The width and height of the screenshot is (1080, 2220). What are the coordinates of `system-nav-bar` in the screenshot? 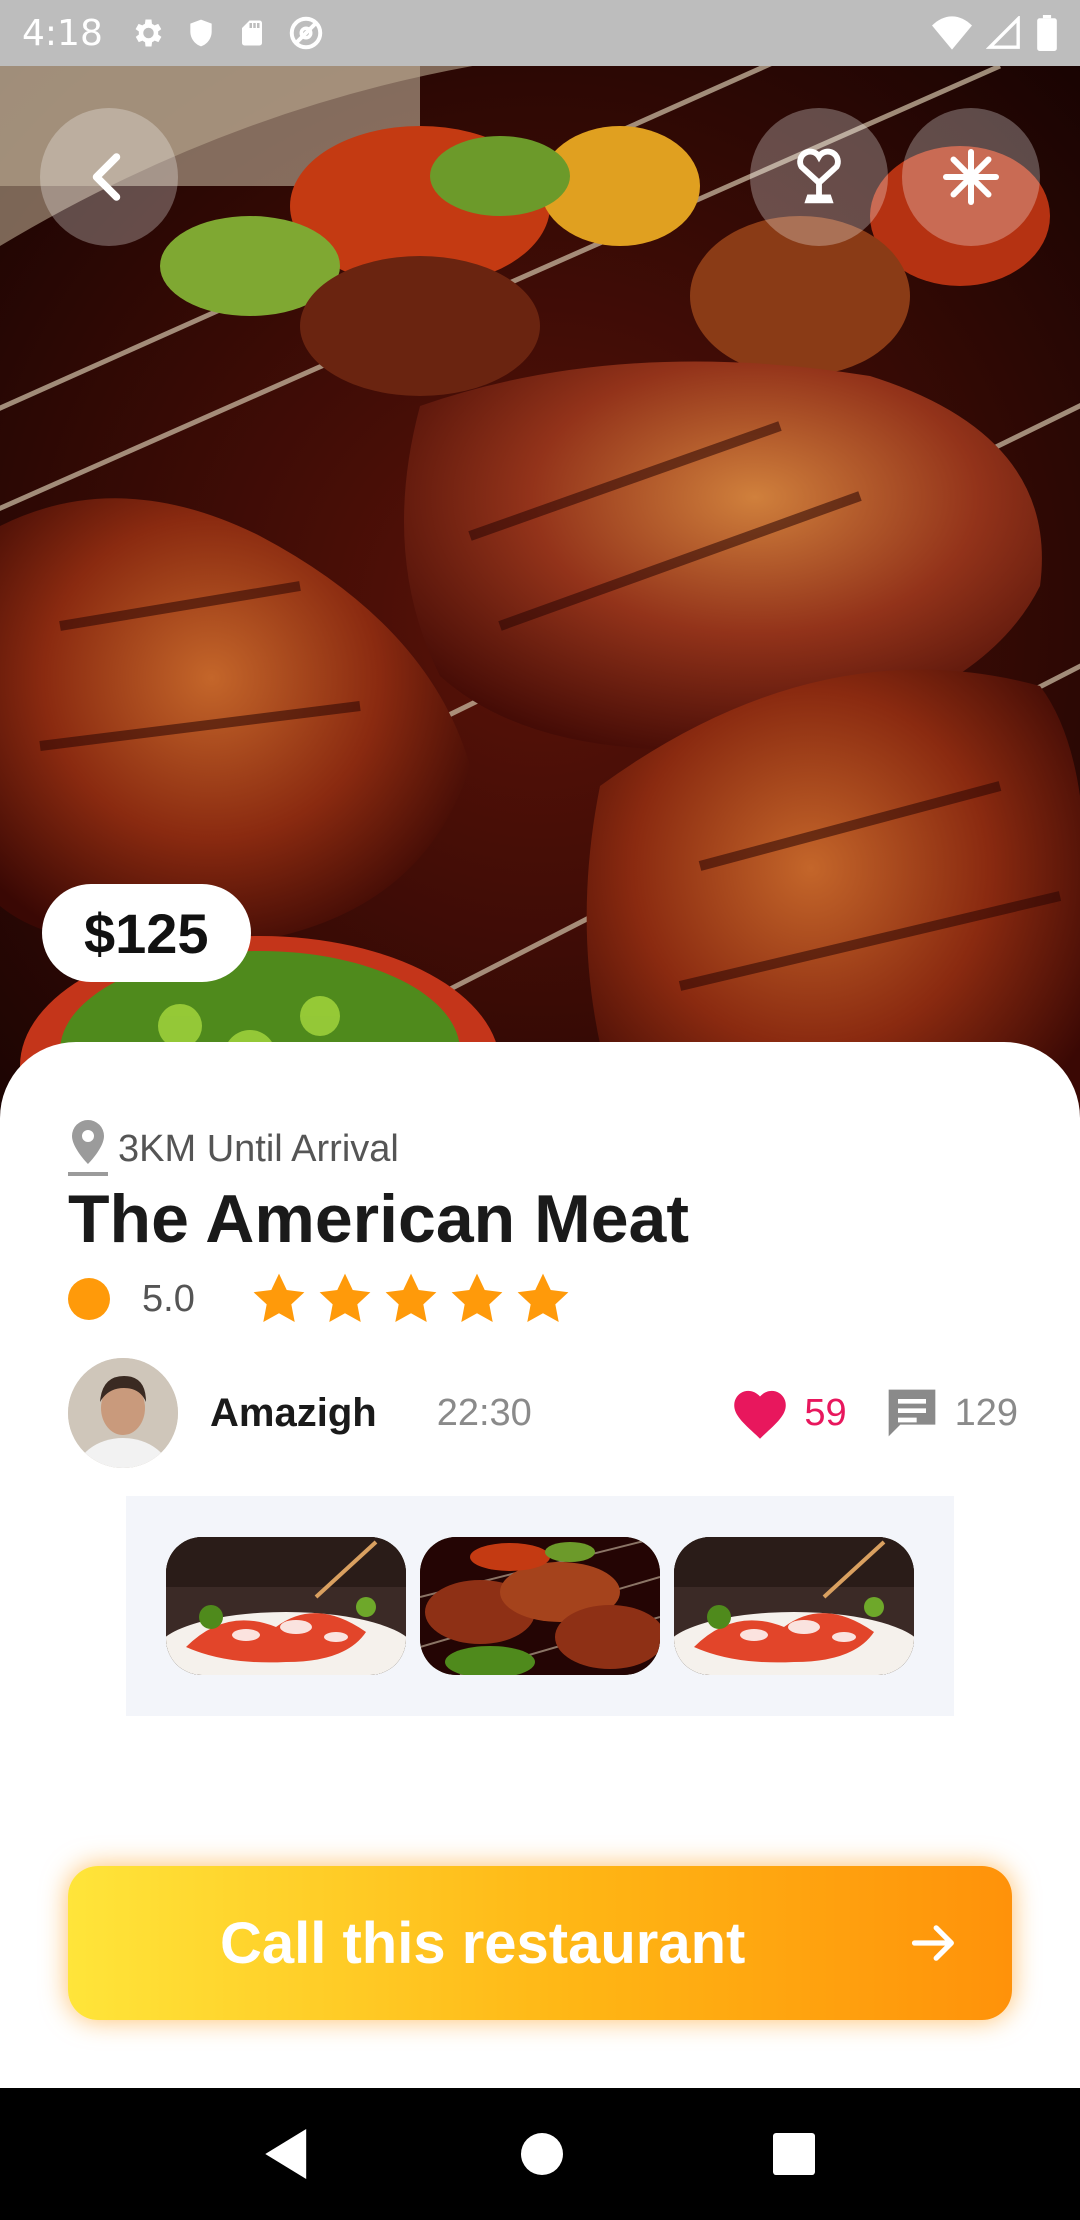 It's located at (540, 2154).